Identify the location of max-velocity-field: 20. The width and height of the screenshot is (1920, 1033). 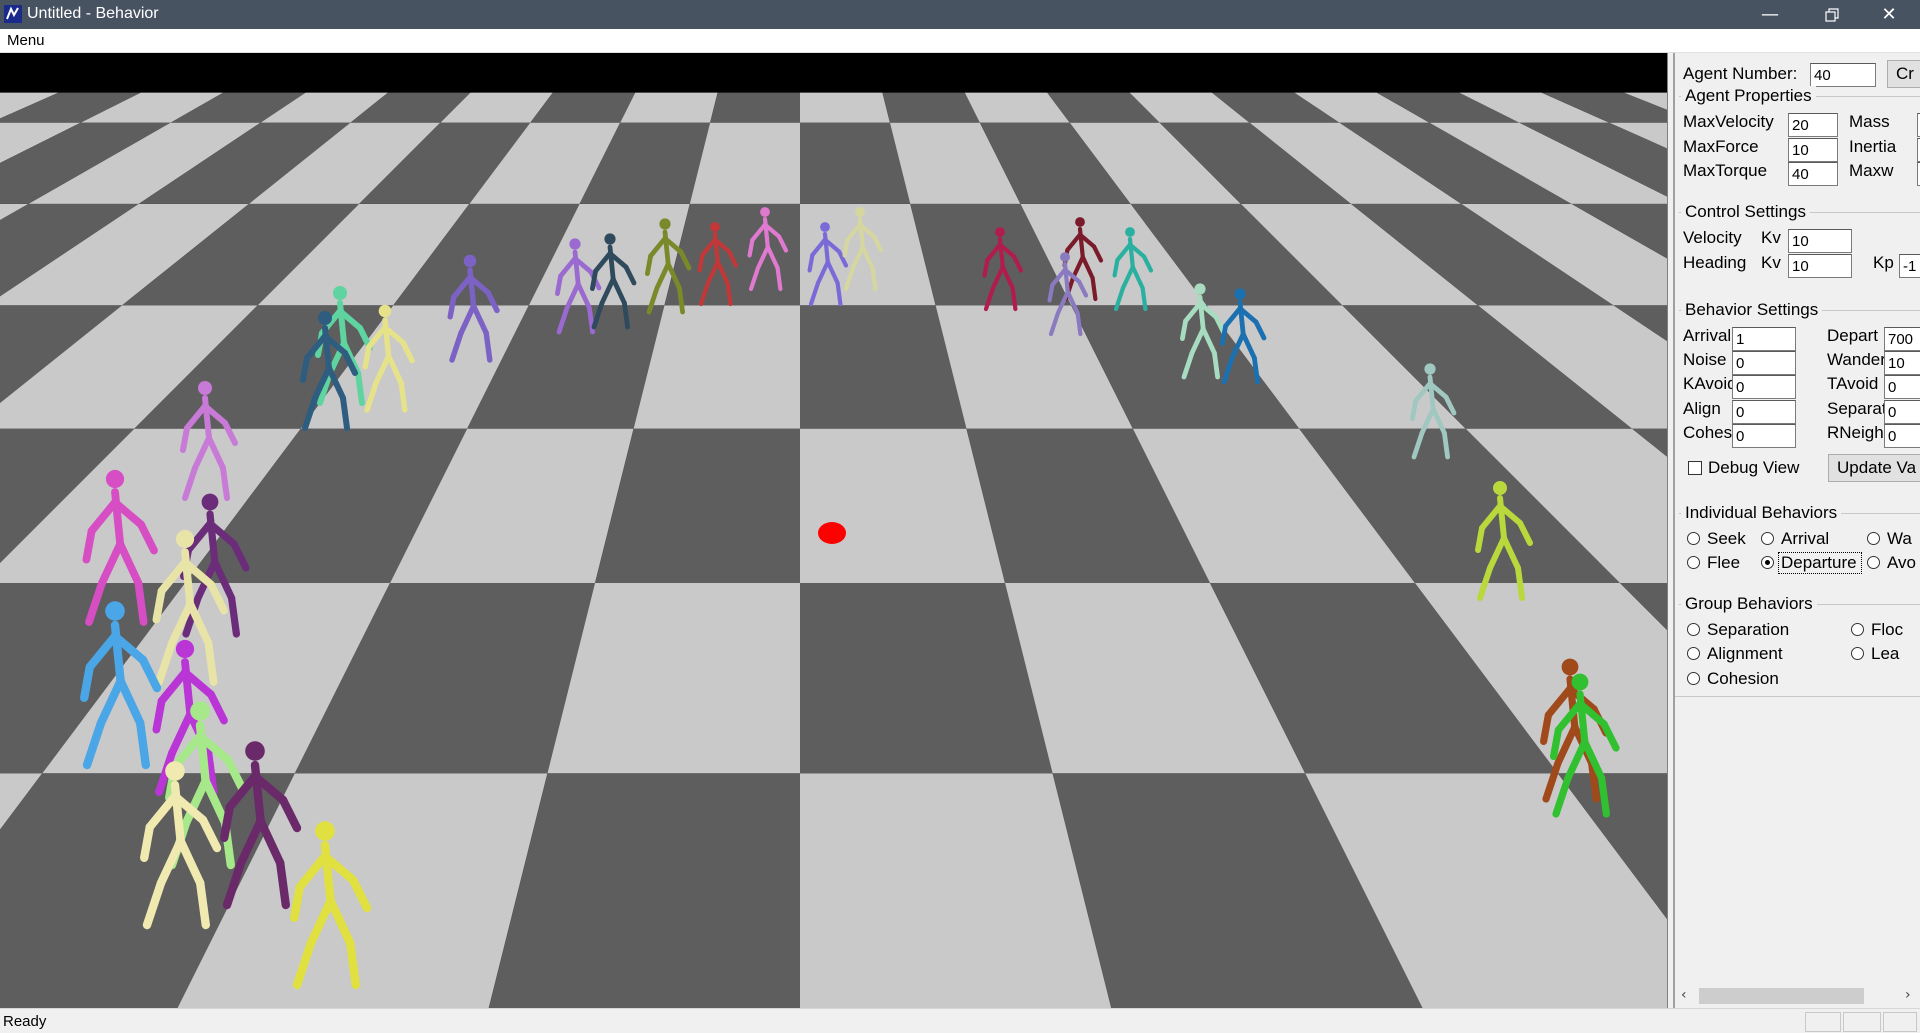
(1813, 125).